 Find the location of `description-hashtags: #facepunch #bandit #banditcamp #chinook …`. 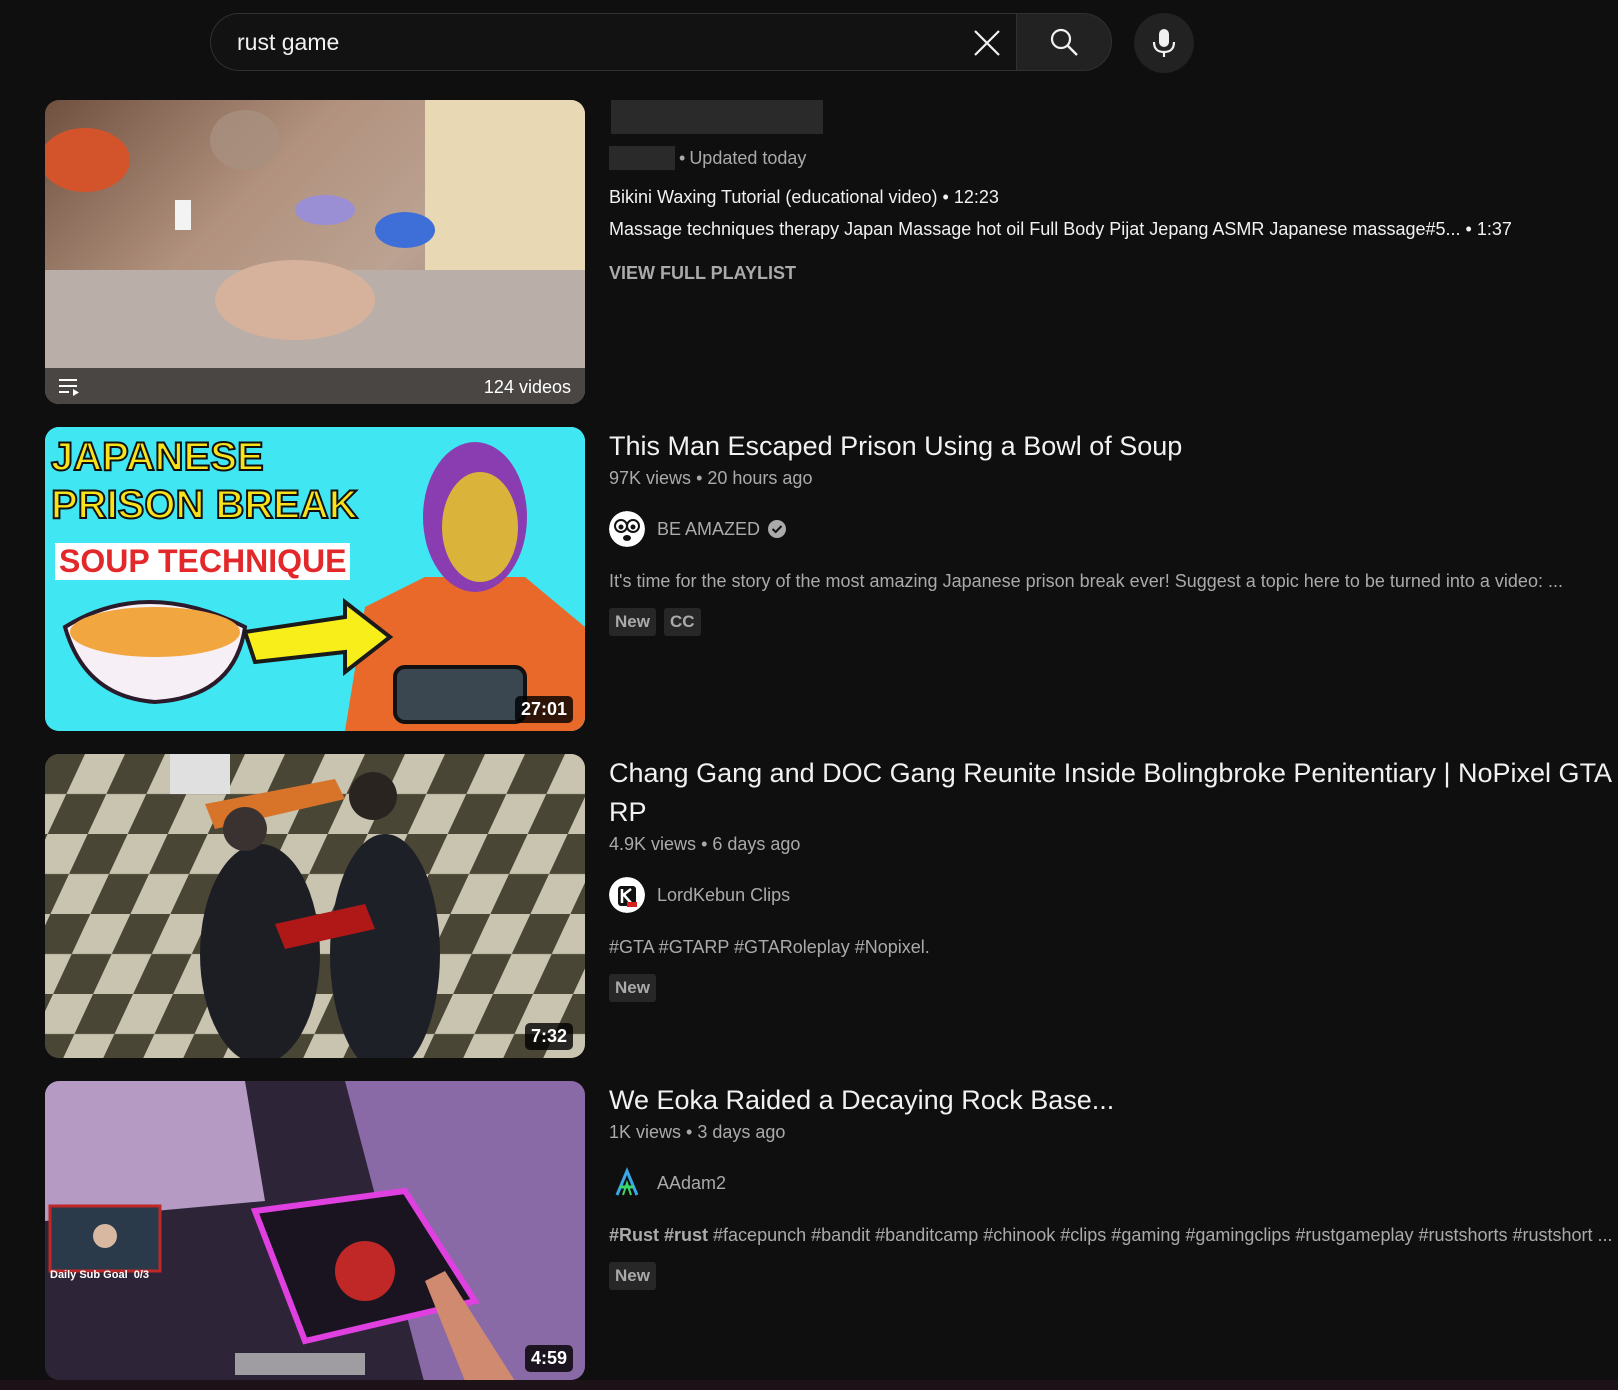

description-hashtags: #facepunch #bandit #banditcamp #chinook … is located at coordinates (1160, 1235).